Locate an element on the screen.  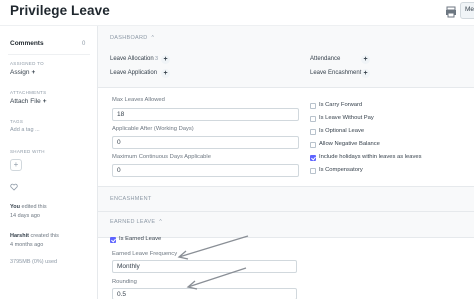
annotation-arrows is located at coordinates (213, 262).